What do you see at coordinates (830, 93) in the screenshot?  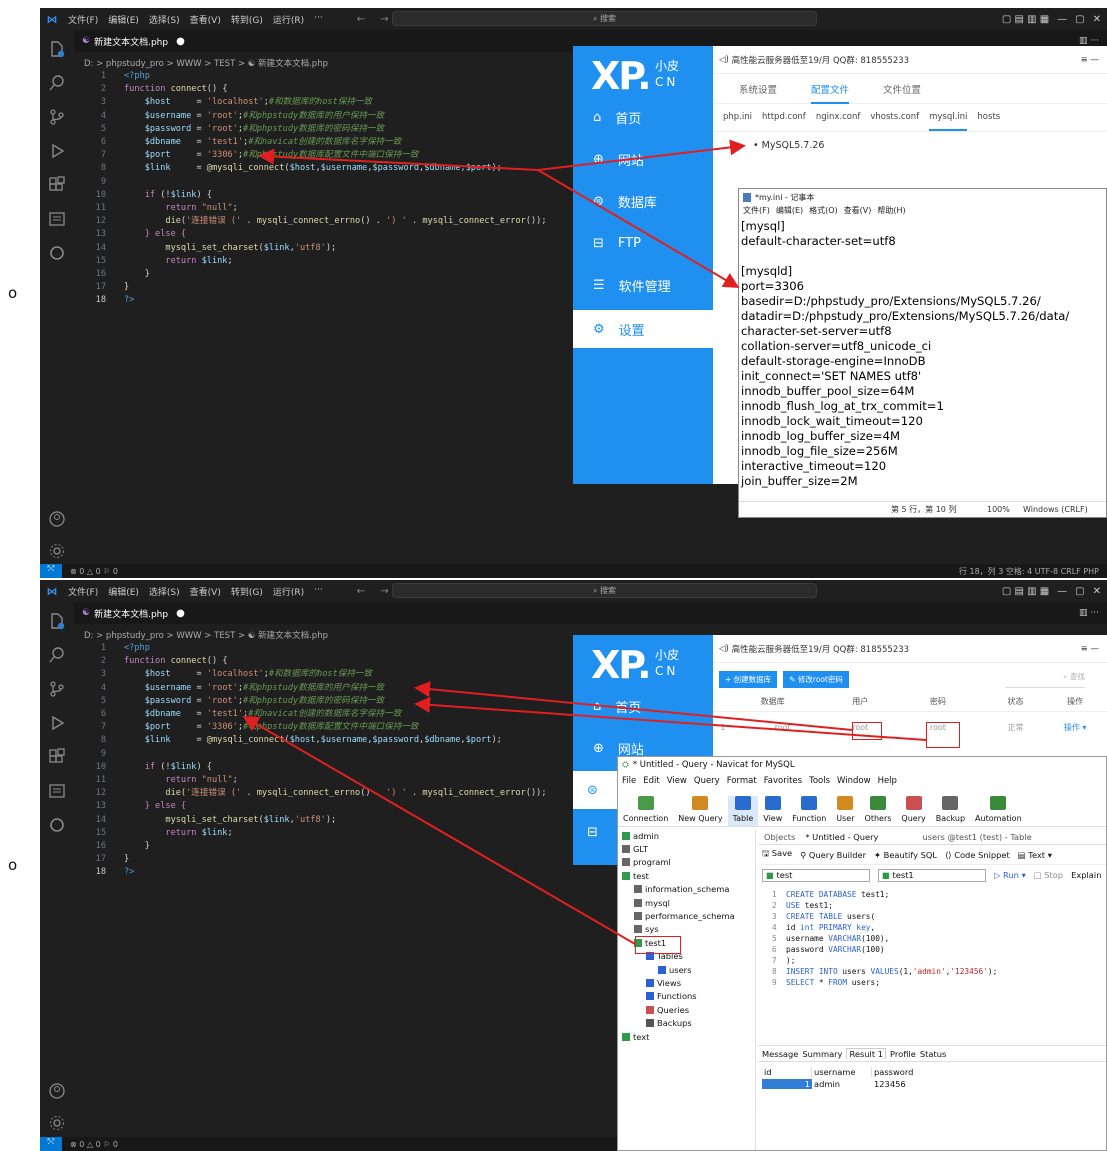 I see `tab-config-file: 配置文件` at bounding box center [830, 93].